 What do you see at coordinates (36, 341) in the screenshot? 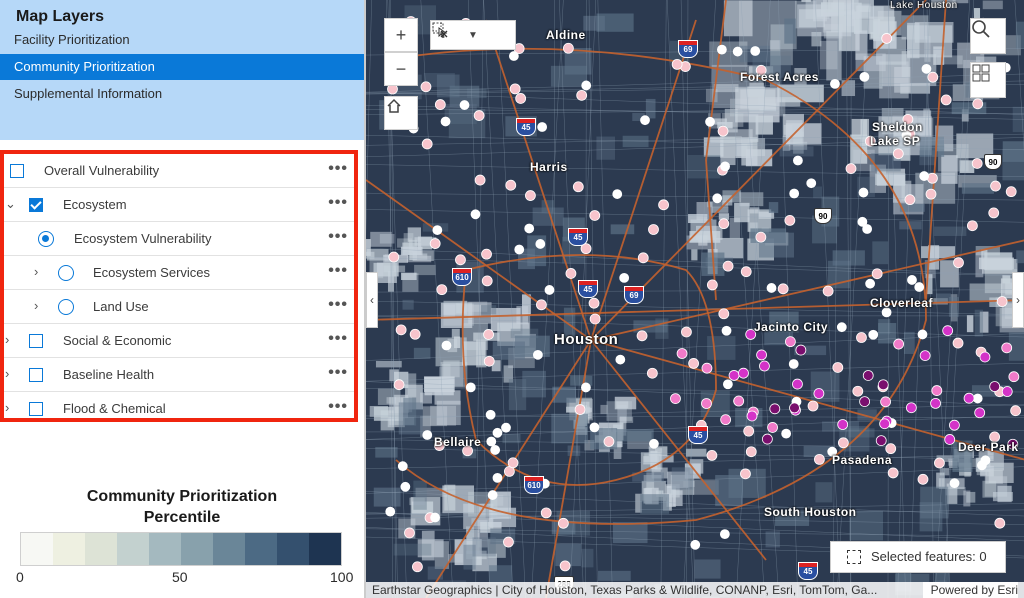
I see `social-economic-checkbox` at bounding box center [36, 341].